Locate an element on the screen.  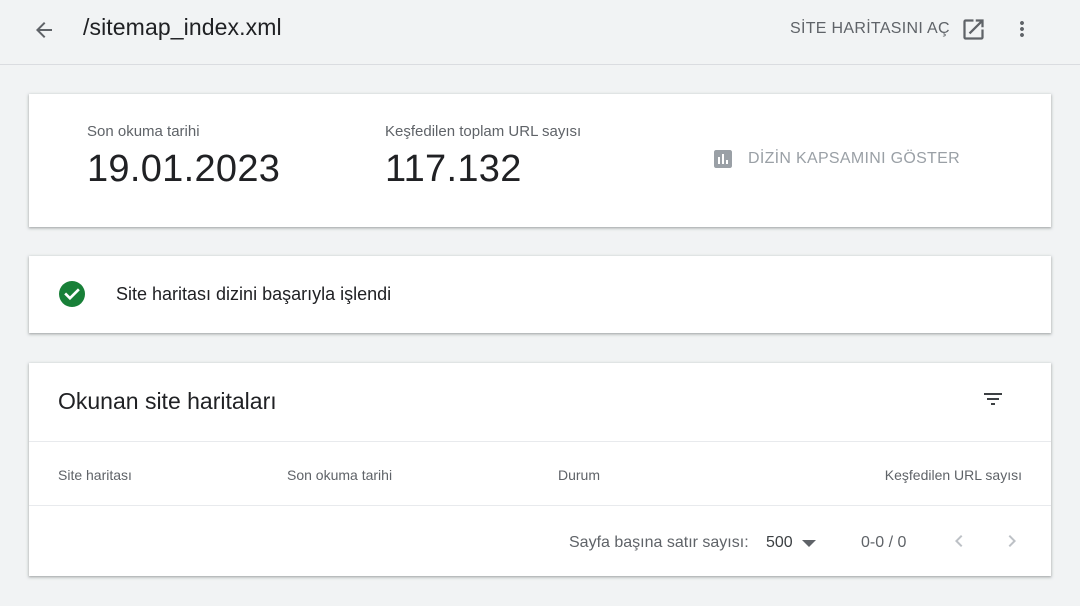
open-sitemap-button: SİTE HARİTASINI AÇ is located at coordinates (889, 29).